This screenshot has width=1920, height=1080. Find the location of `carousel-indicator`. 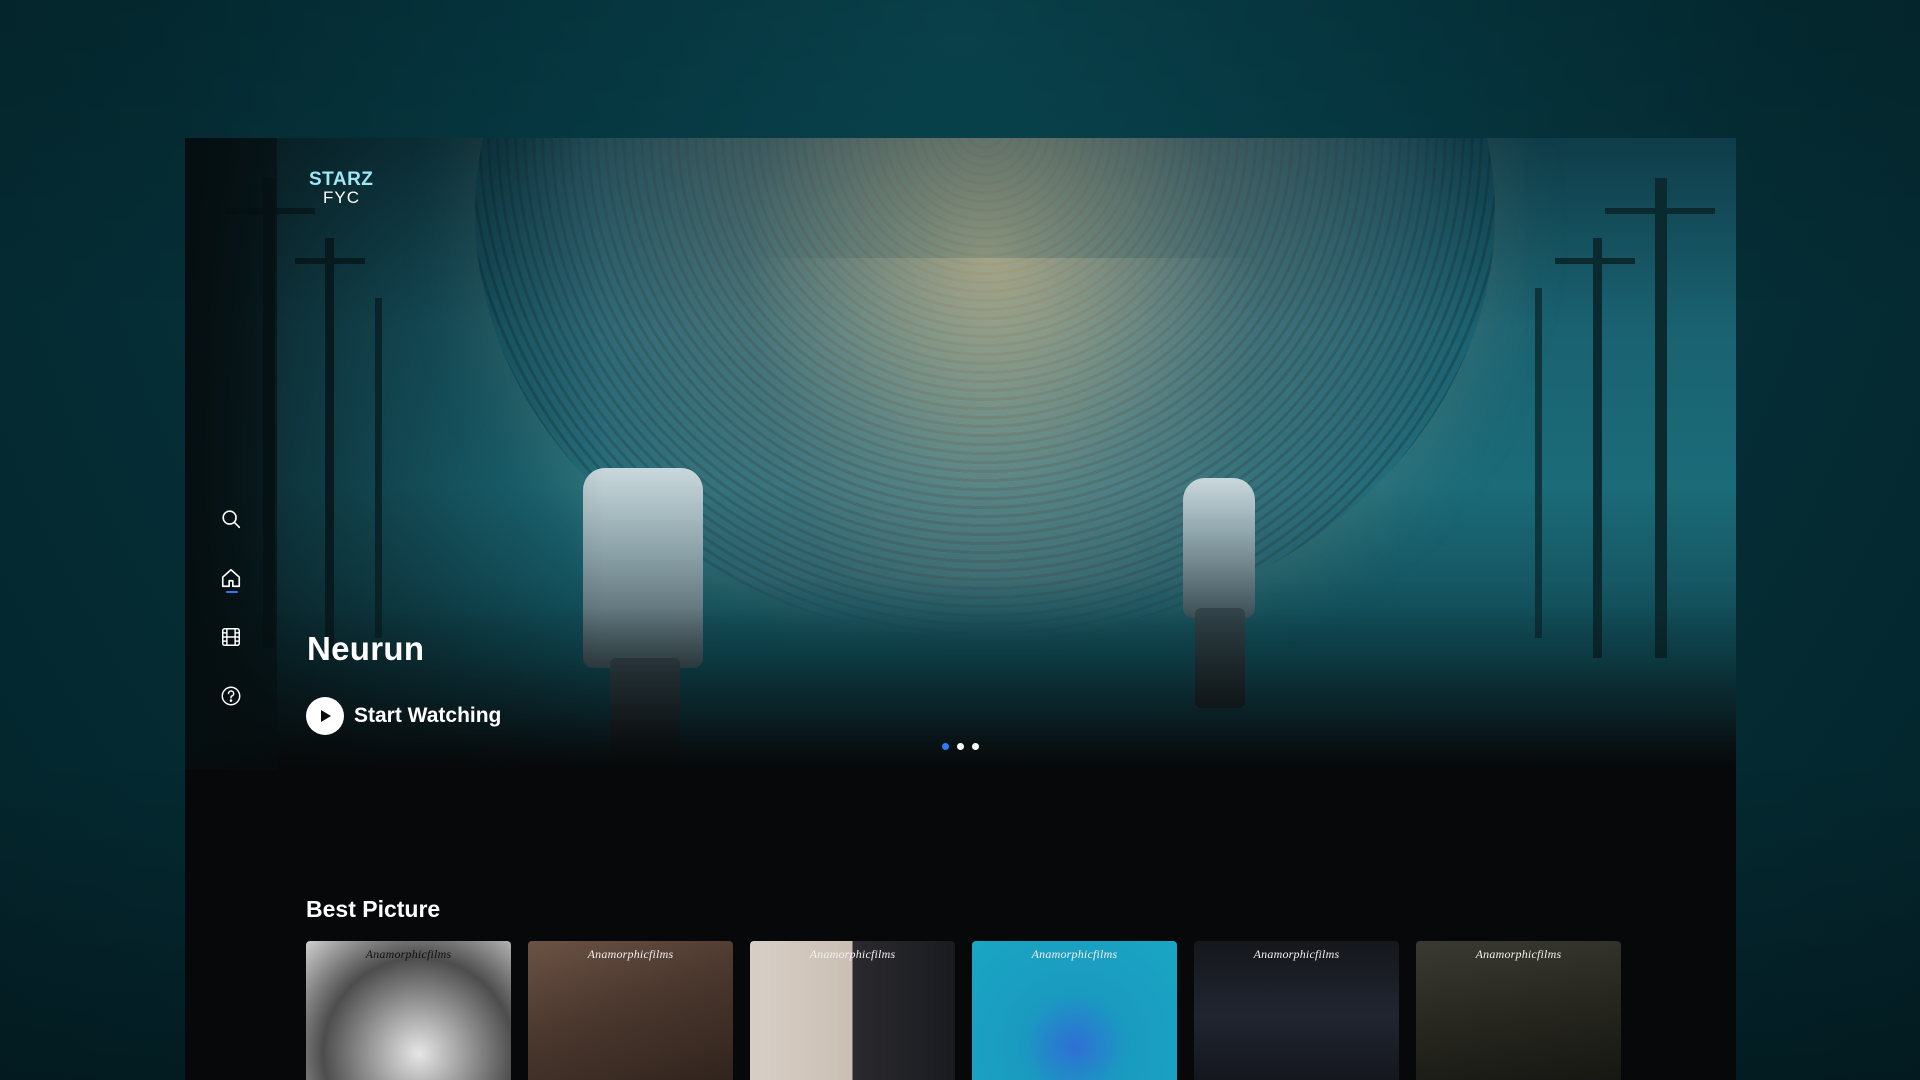

carousel-indicator is located at coordinates (960, 746).